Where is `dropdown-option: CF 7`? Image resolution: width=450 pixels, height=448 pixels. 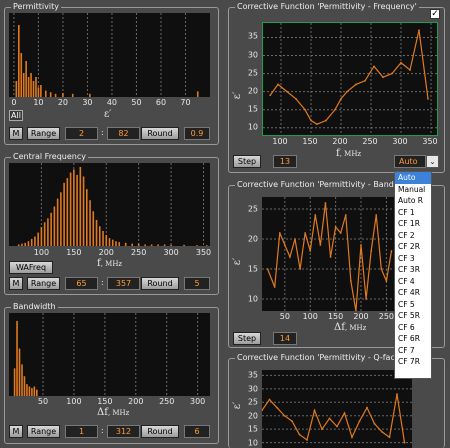 dropdown-option: CF 7 is located at coordinates (413, 351).